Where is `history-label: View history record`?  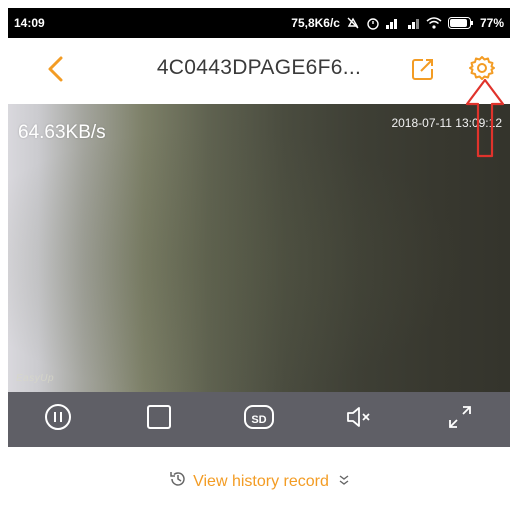
history-label: View history record is located at coordinates (261, 481).